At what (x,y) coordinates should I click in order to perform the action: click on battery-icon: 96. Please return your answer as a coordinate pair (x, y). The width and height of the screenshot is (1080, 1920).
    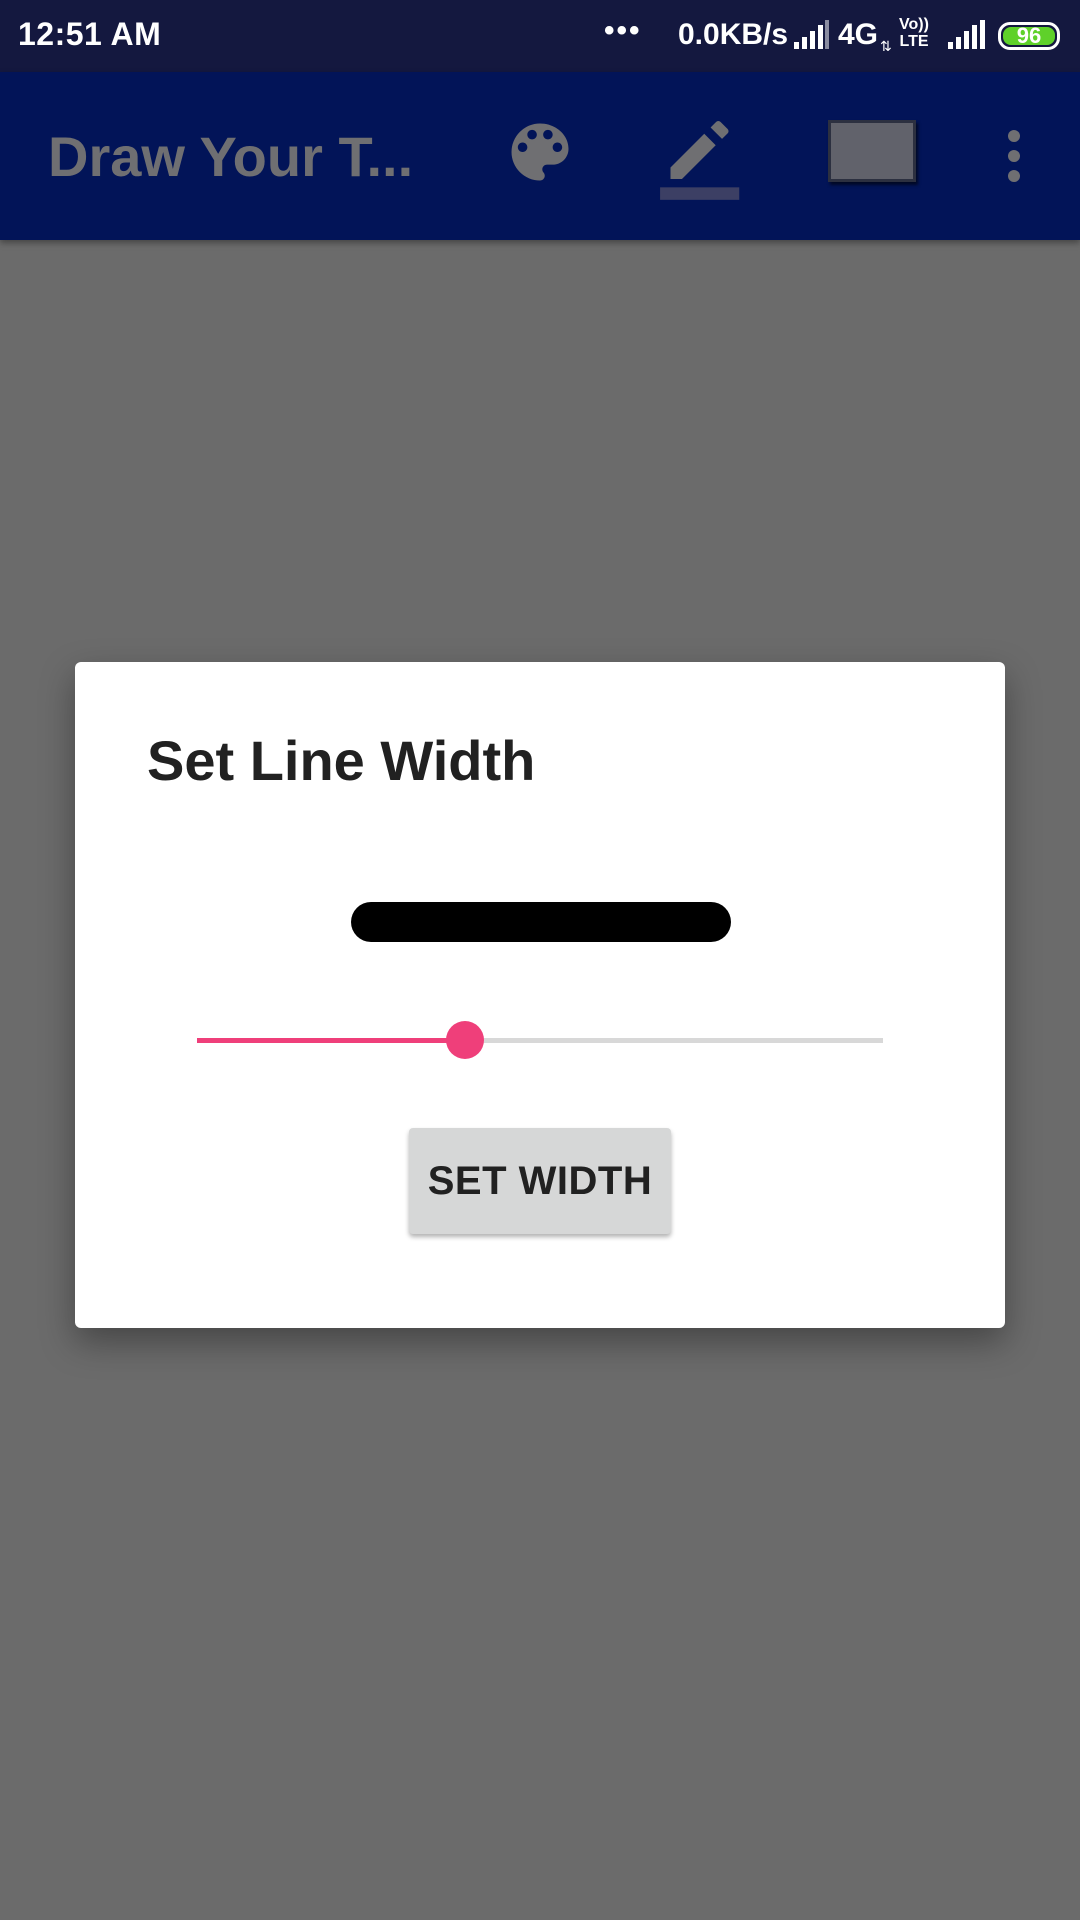
    Looking at the image, I should click on (1029, 36).